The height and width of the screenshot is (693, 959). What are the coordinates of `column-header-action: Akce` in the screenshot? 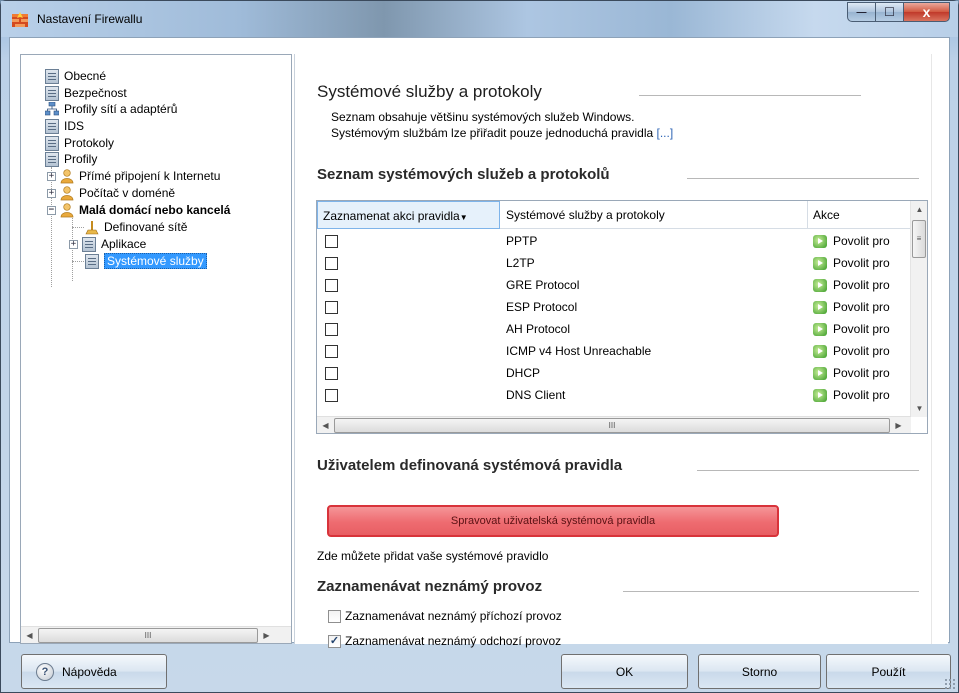 It's located at (859, 215).